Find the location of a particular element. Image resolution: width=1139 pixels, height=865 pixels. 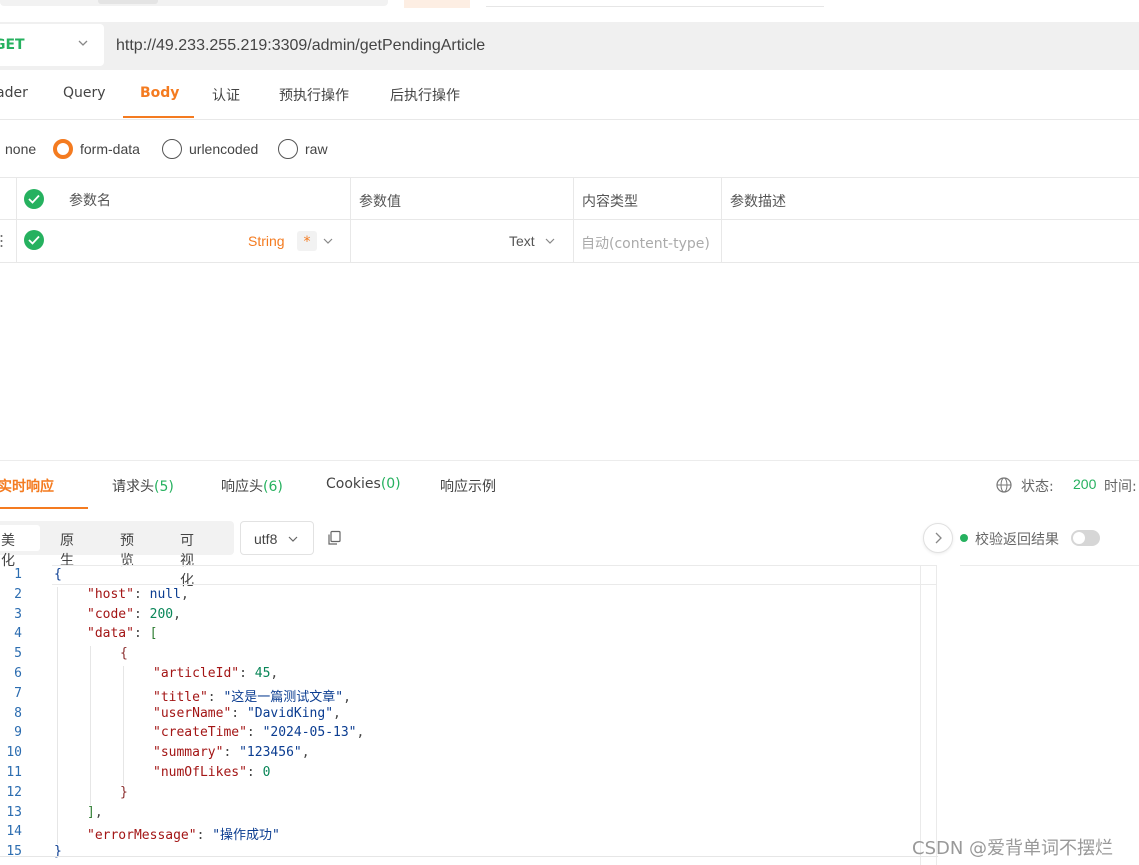

time-label: 时间: is located at coordinates (1120, 487).